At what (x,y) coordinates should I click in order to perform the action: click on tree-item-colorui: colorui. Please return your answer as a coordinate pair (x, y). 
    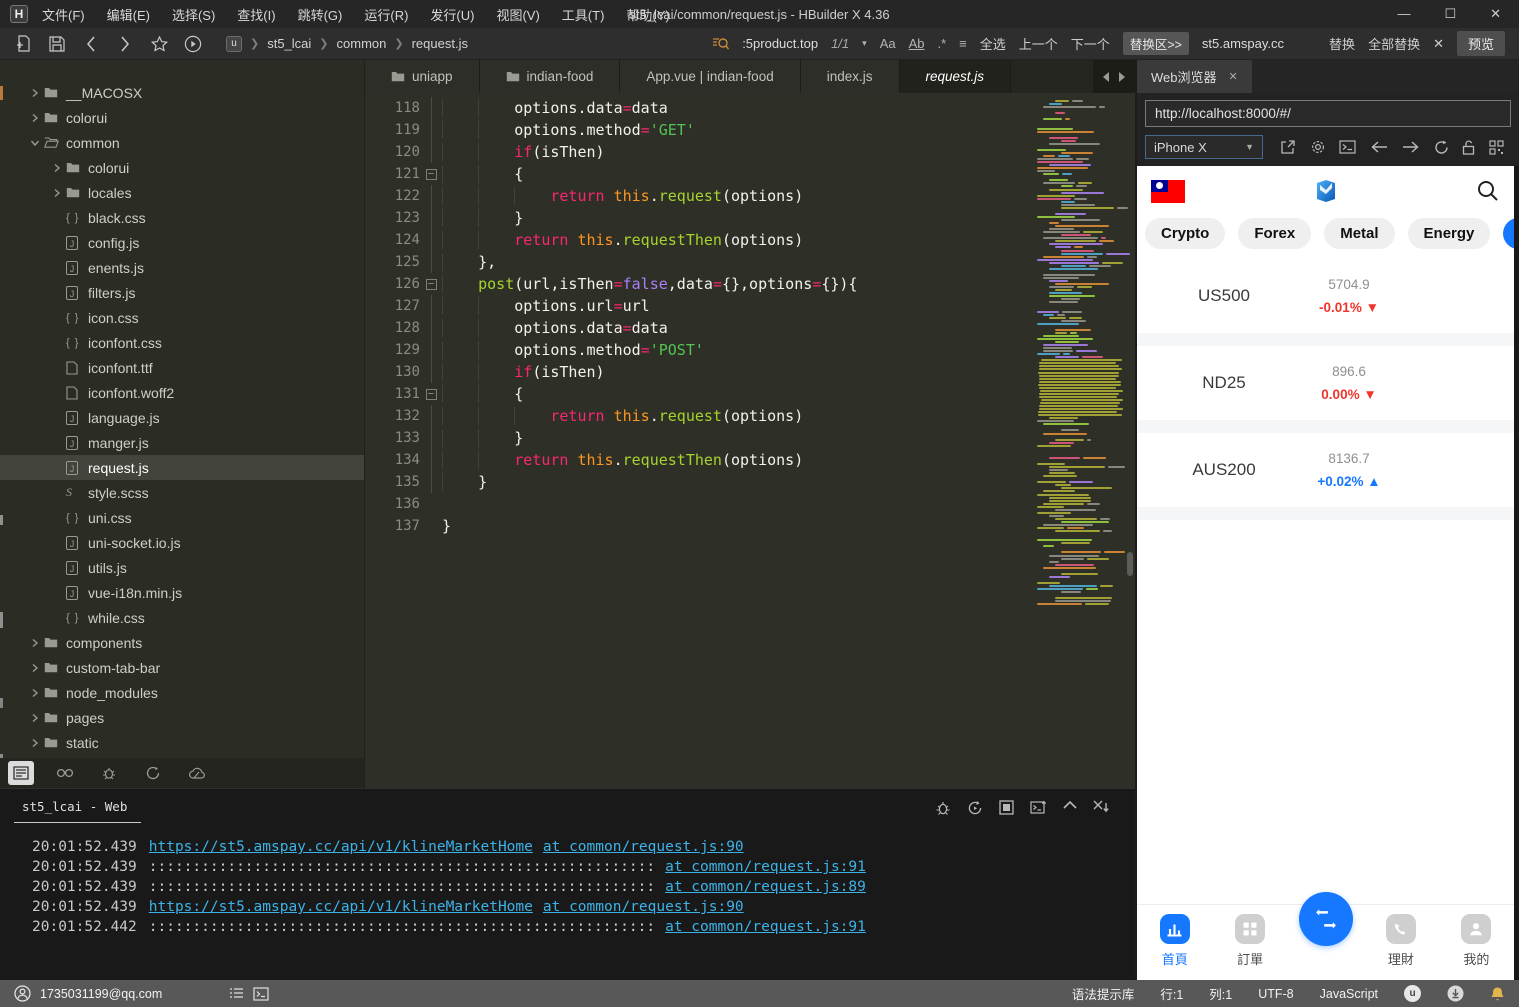
    Looking at the image, I should click on (182, 167).